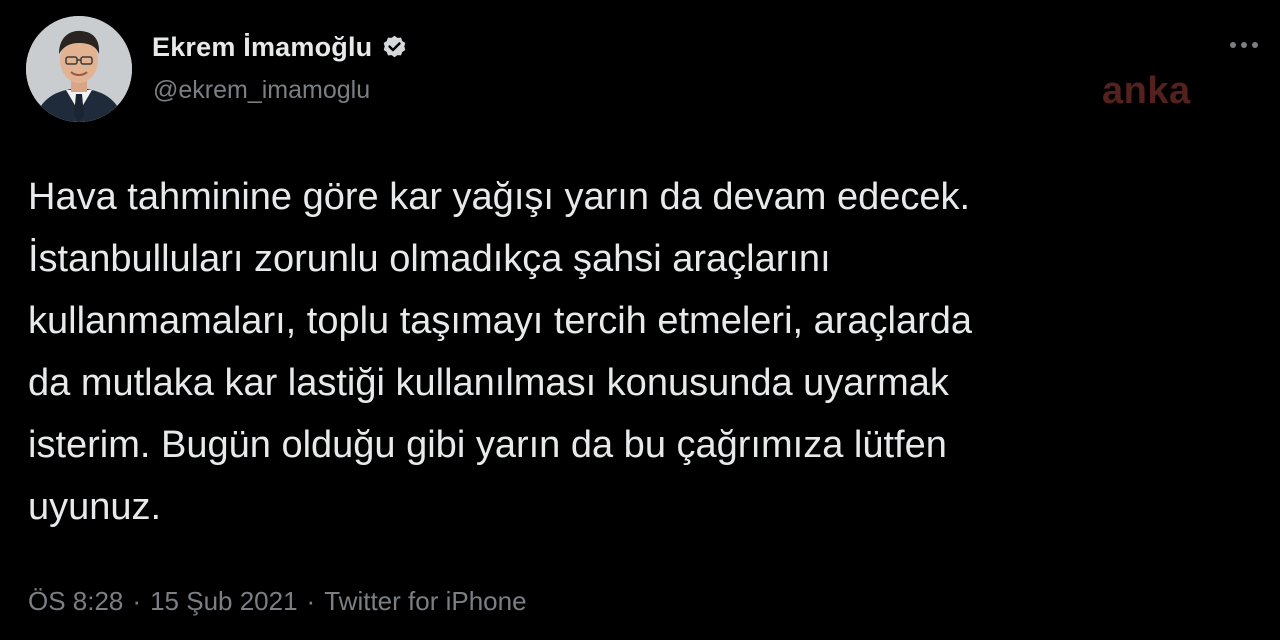 Image resolution: width=1280 pixels, height=640 pixels. I want to click on tweet-source: Twitter for iPhone, so click(425, 601).